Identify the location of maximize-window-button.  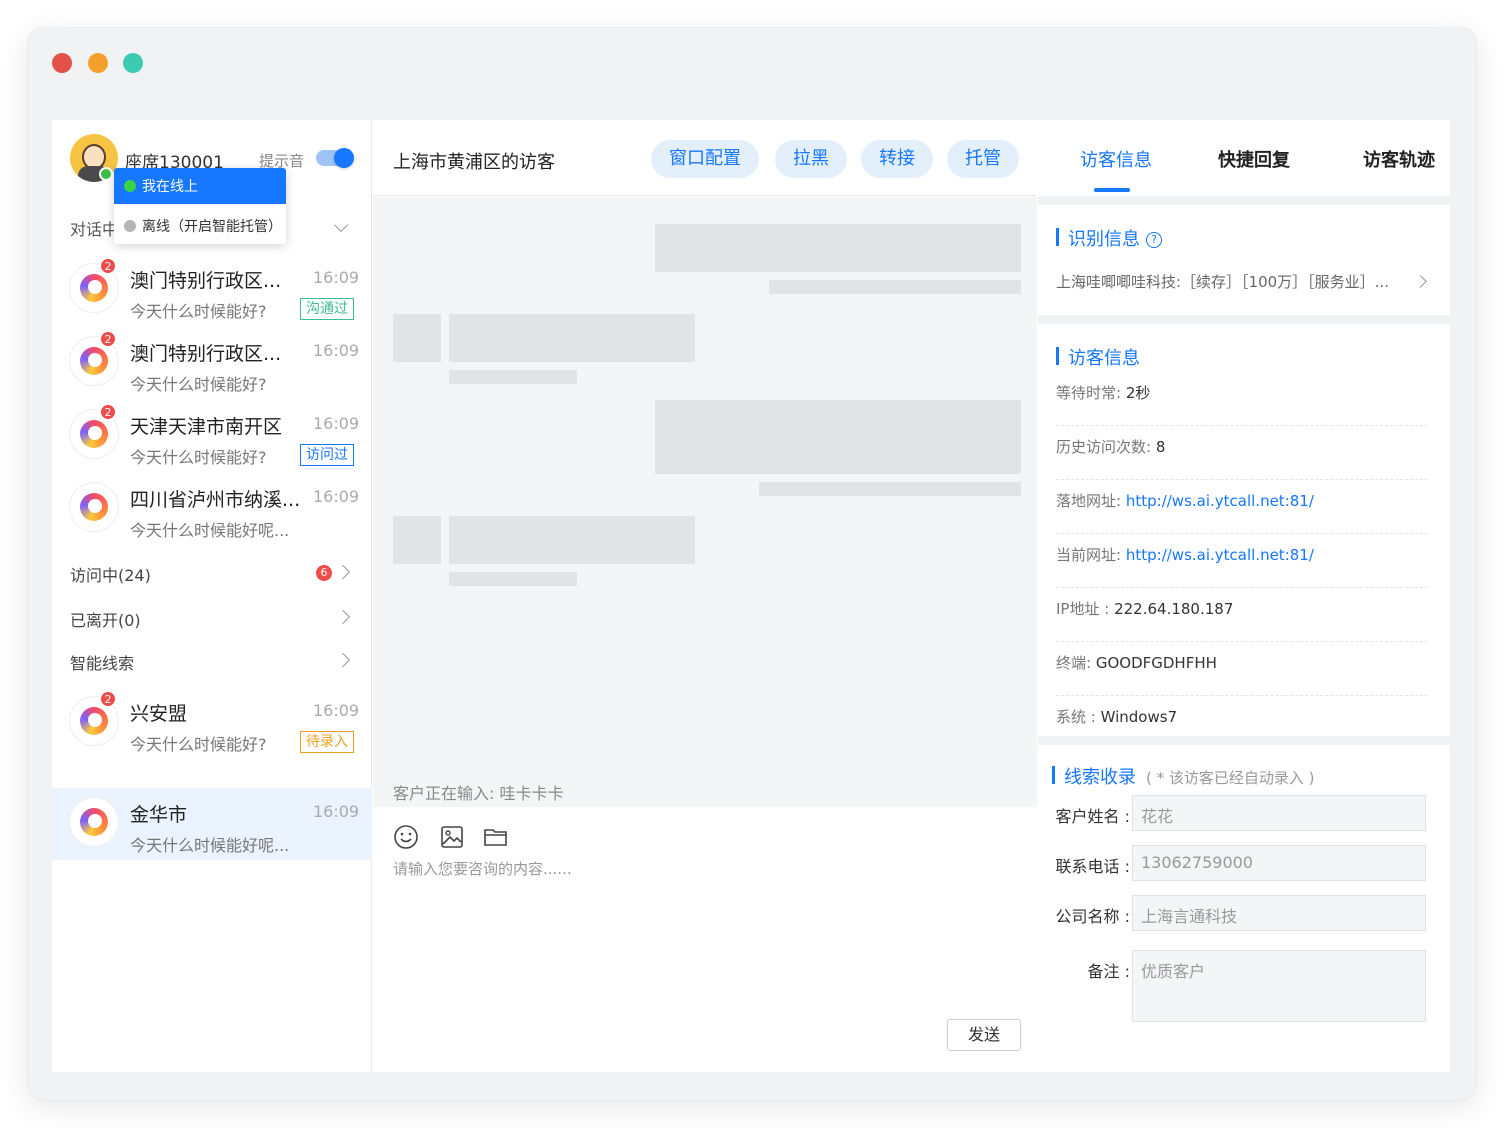
(133, 63).